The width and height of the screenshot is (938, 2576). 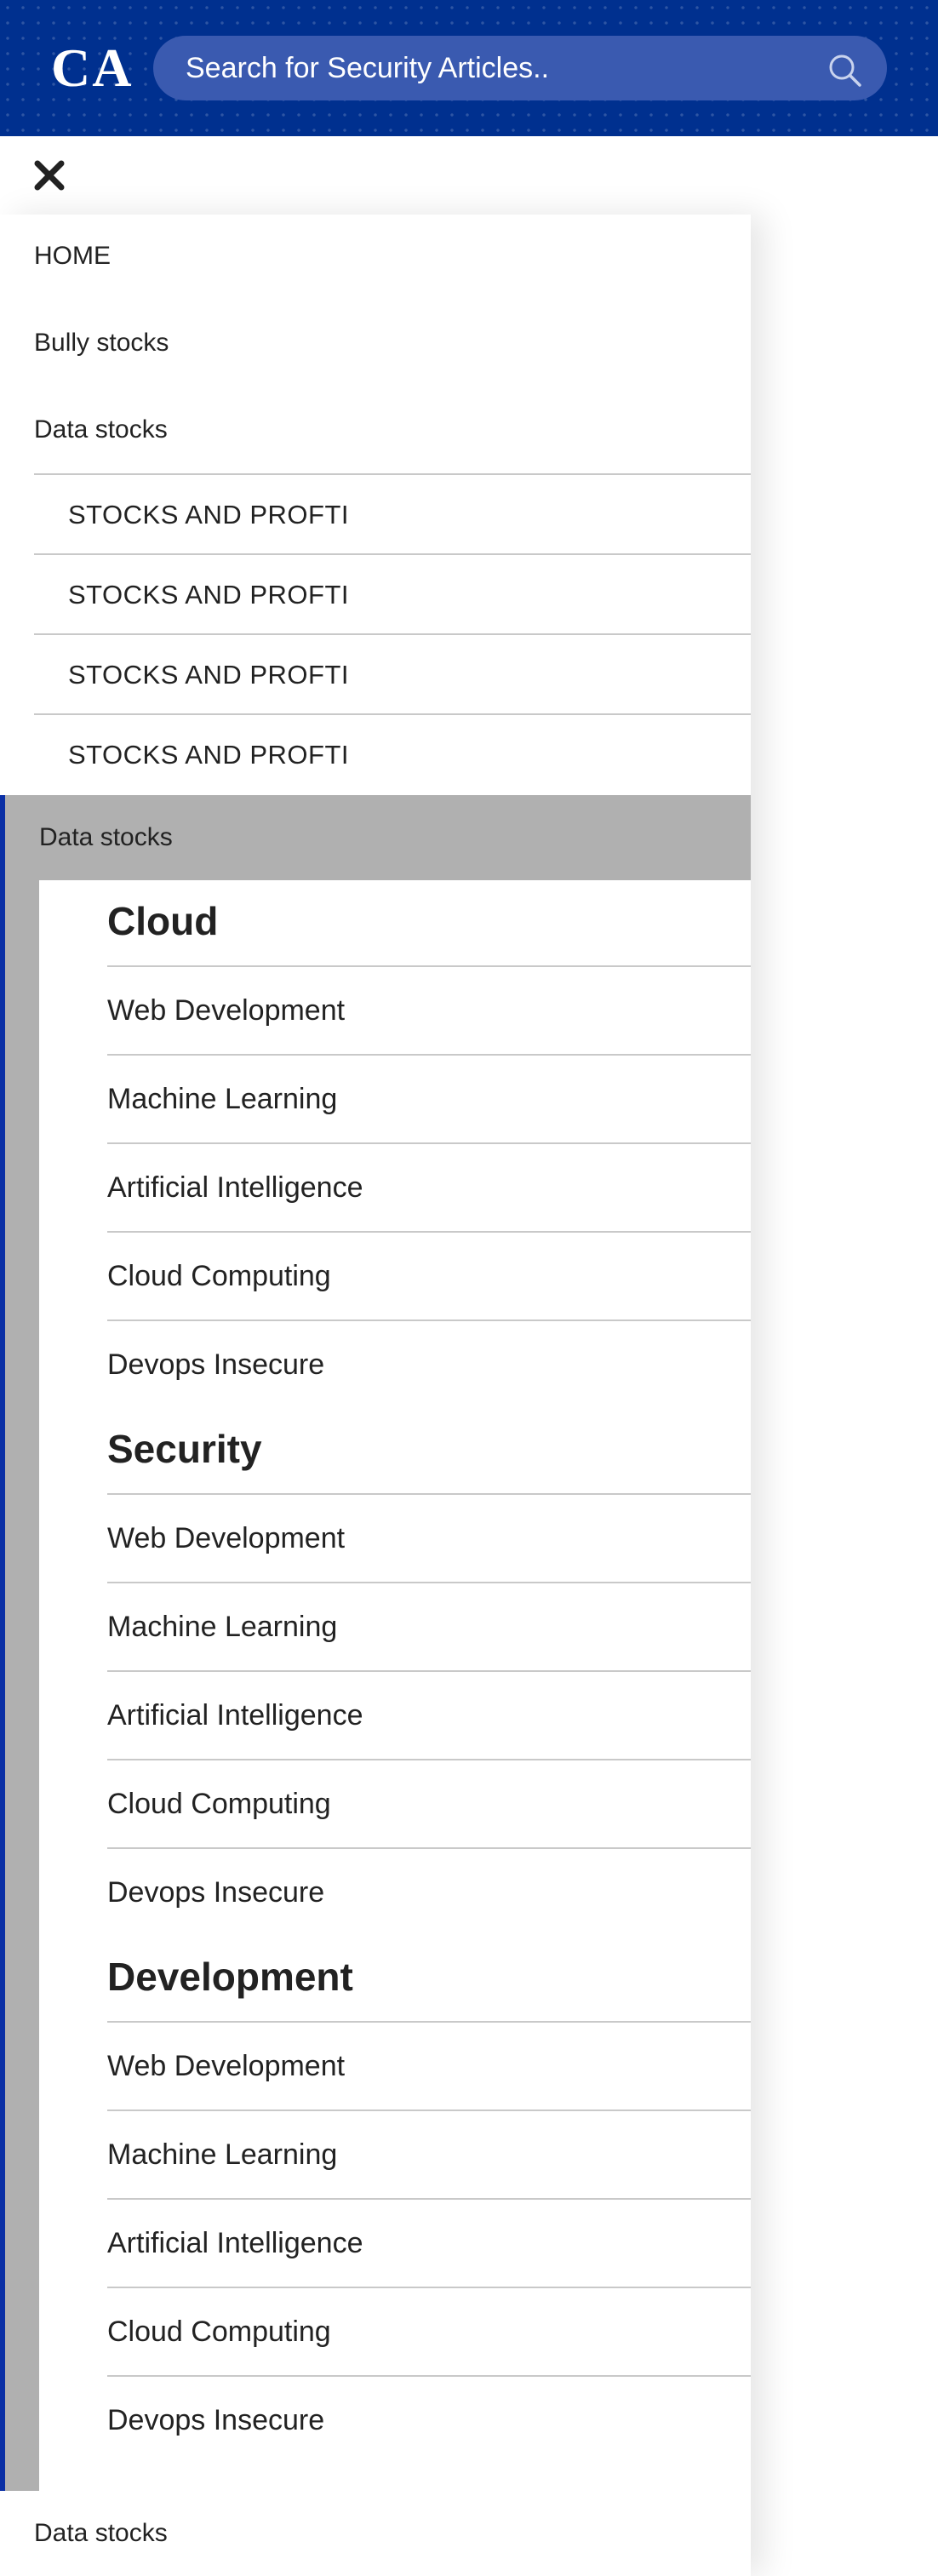 I want to click on nav-item-home: HOME, so click(x=392, y=256).